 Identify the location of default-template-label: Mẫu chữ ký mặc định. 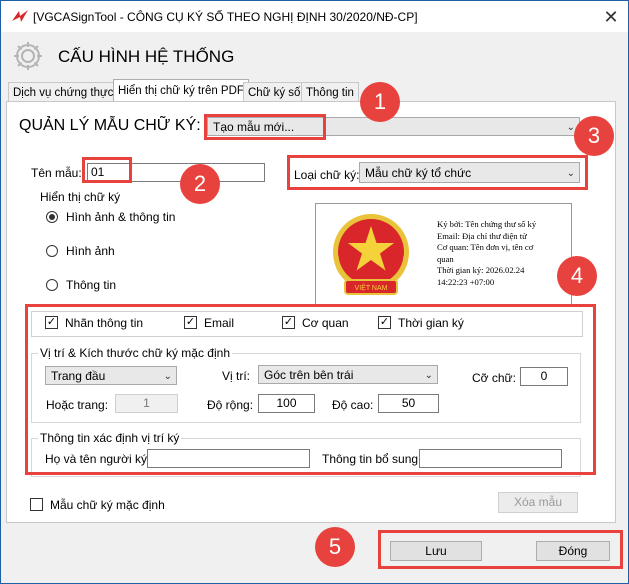
(107, 505).